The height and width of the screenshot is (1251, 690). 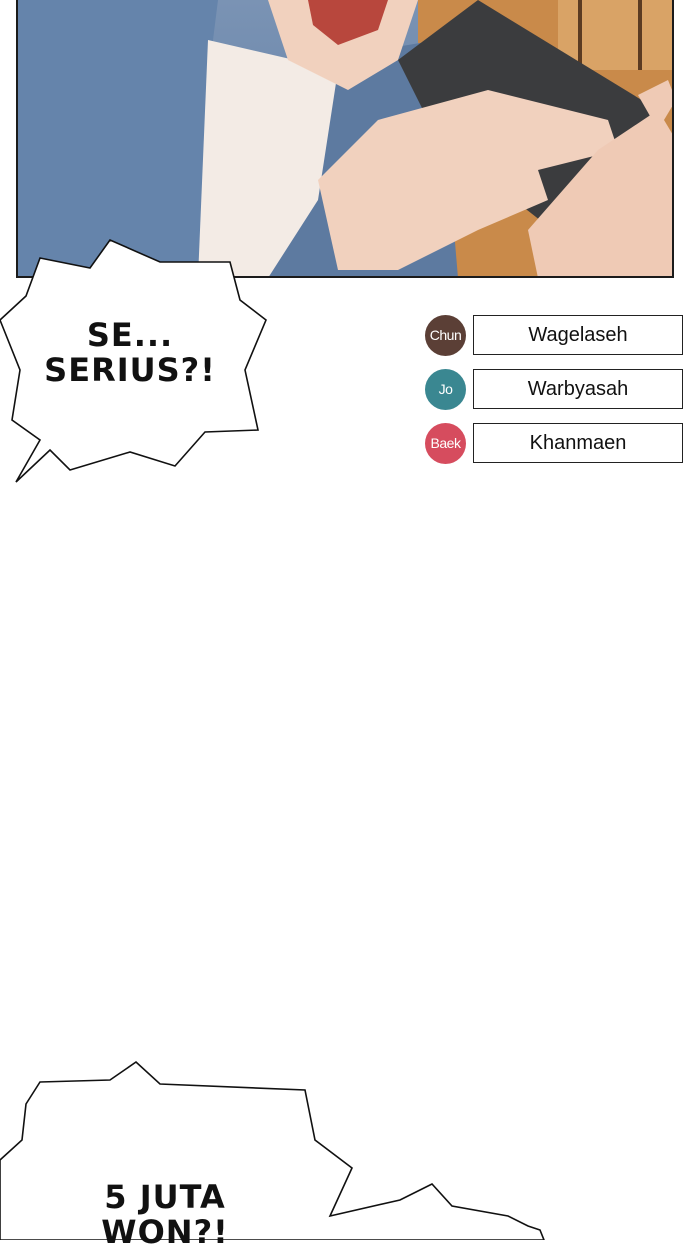 I want to click on jacket-left, so click(x=118, y=138).